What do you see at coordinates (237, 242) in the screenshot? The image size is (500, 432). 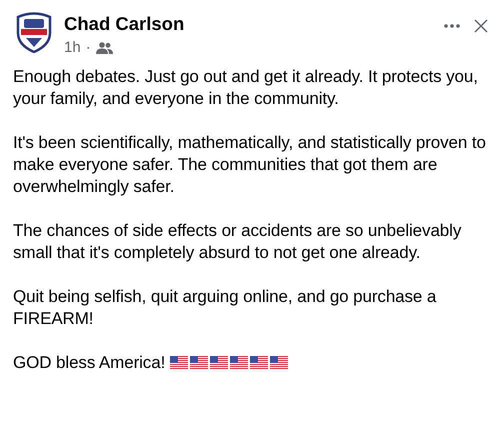 I see `post-paragraph: The chances of side effects or accidents are so unbelievably small that it's completely absurd to not get one already.` at bounding box center [237, 242].